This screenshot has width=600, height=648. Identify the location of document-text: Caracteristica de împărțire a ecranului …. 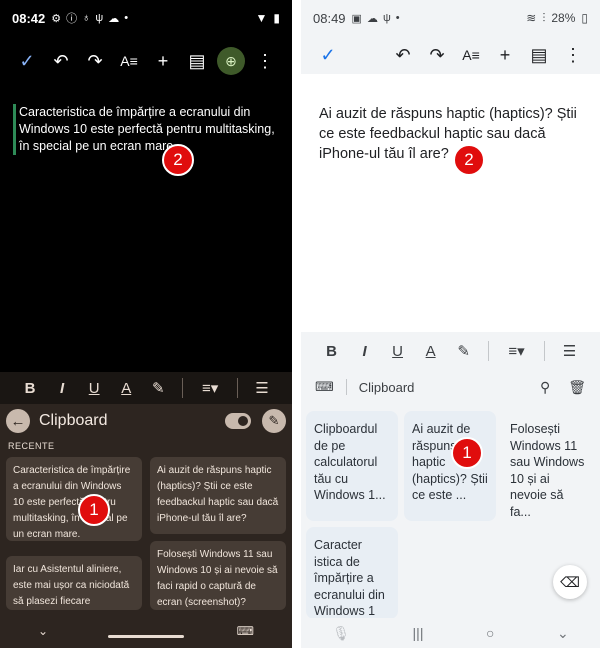
(152, 129).